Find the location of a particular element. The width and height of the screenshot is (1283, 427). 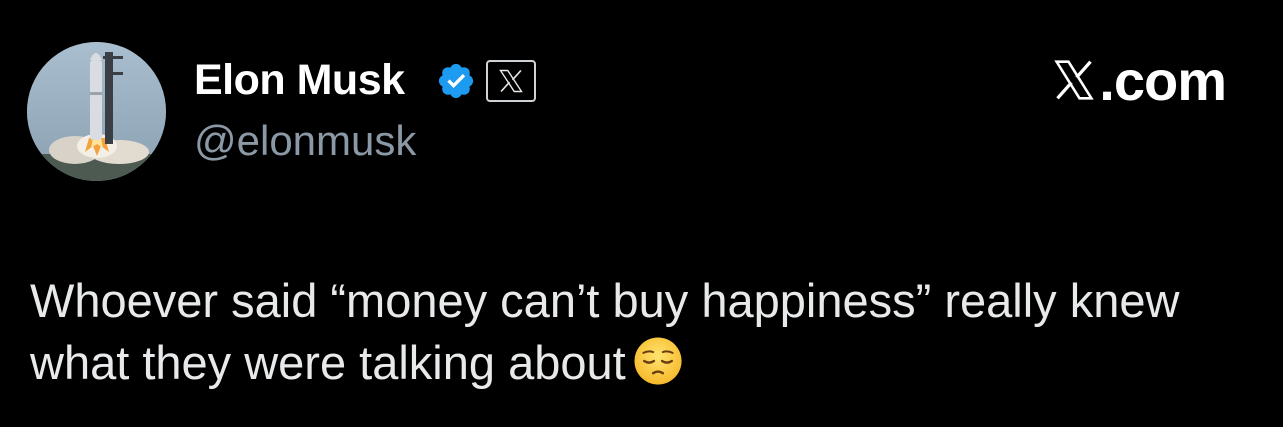

display-name: Elon Musk is located at coordinates (299, 80).